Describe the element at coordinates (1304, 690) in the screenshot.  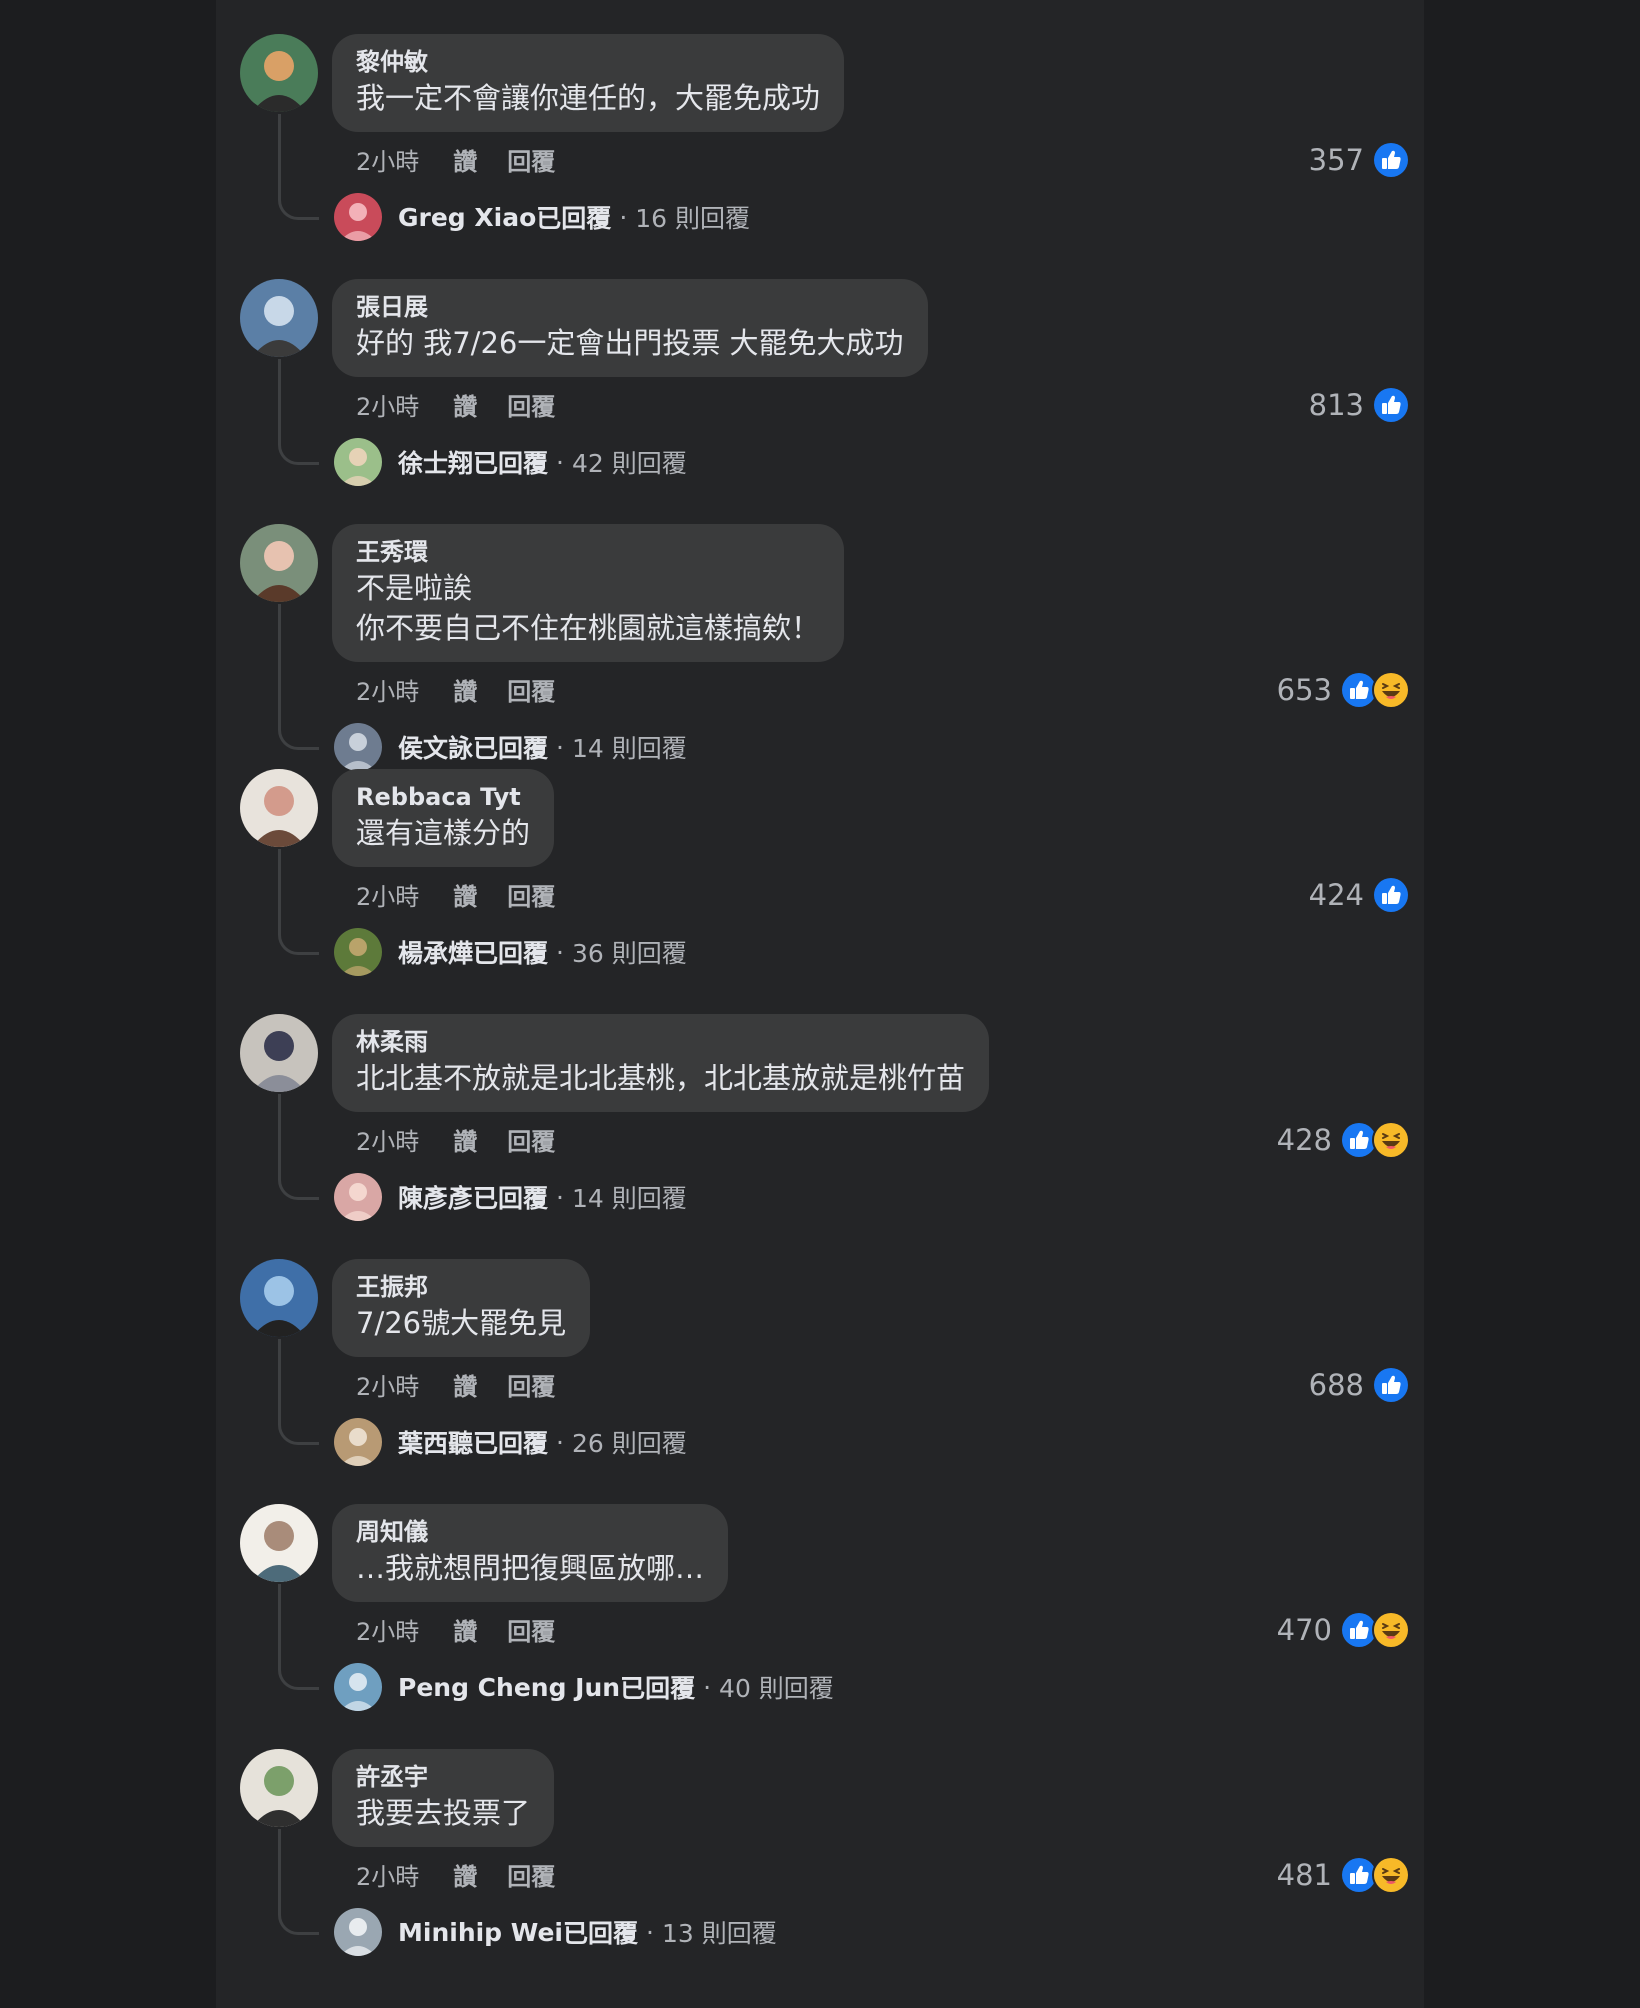
I see `reaction-count: 653` at that location.